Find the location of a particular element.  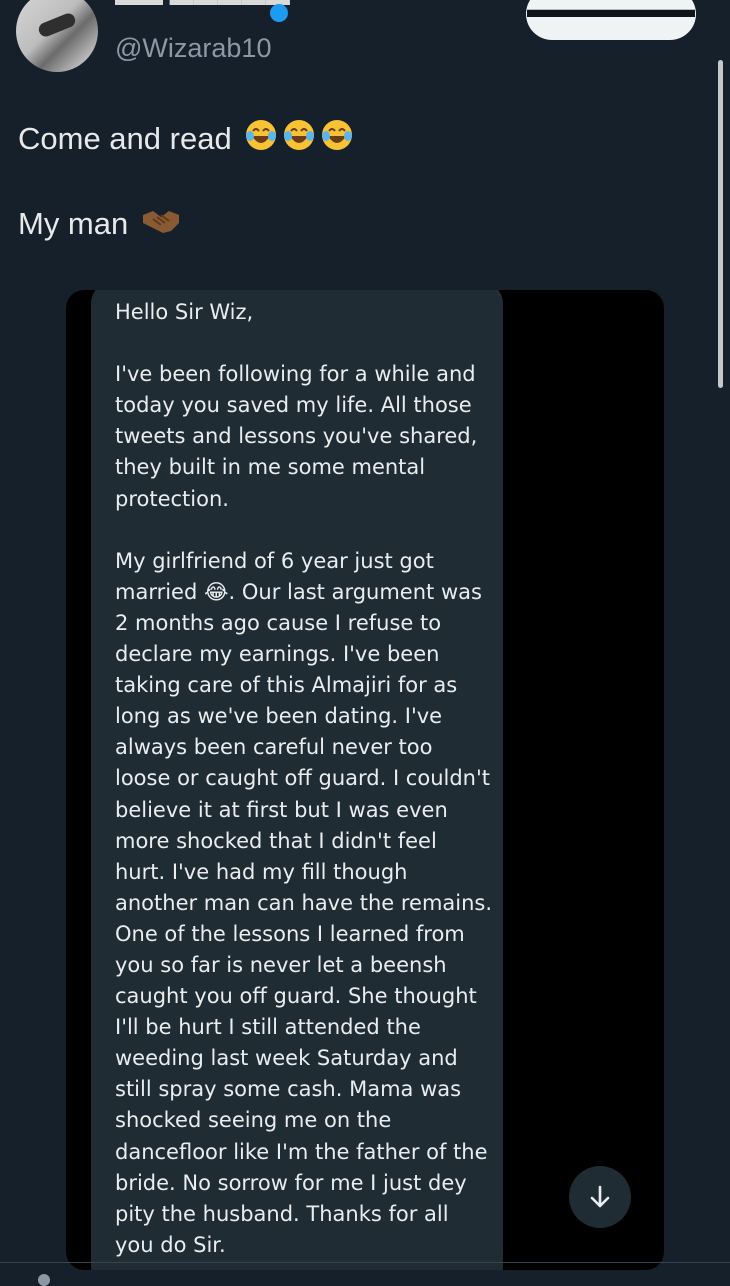

tweet-text-line-2: My man is located at coordinates (99, 225).